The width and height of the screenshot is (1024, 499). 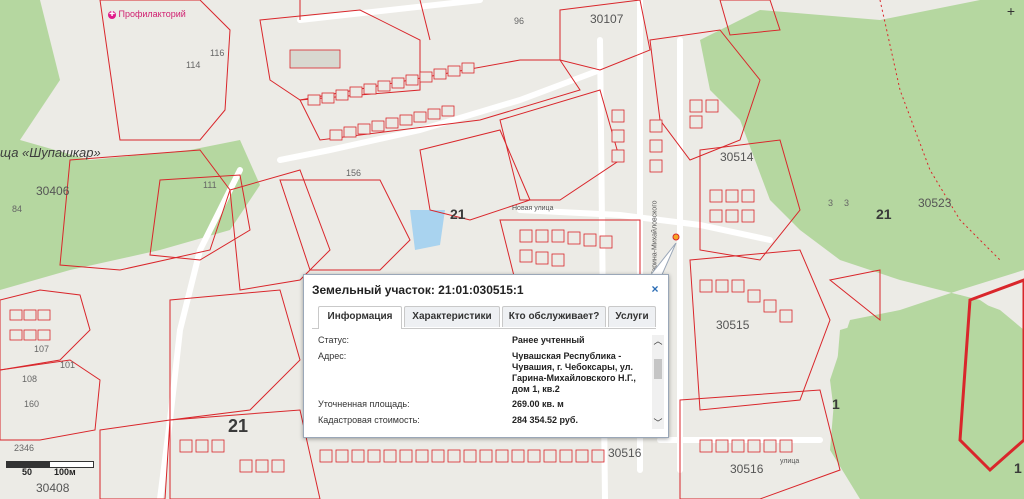 What do you see at coordinates (519, 21) in the screenshot?
I see `parcel-label: 96` at bounding box center [519, 21].